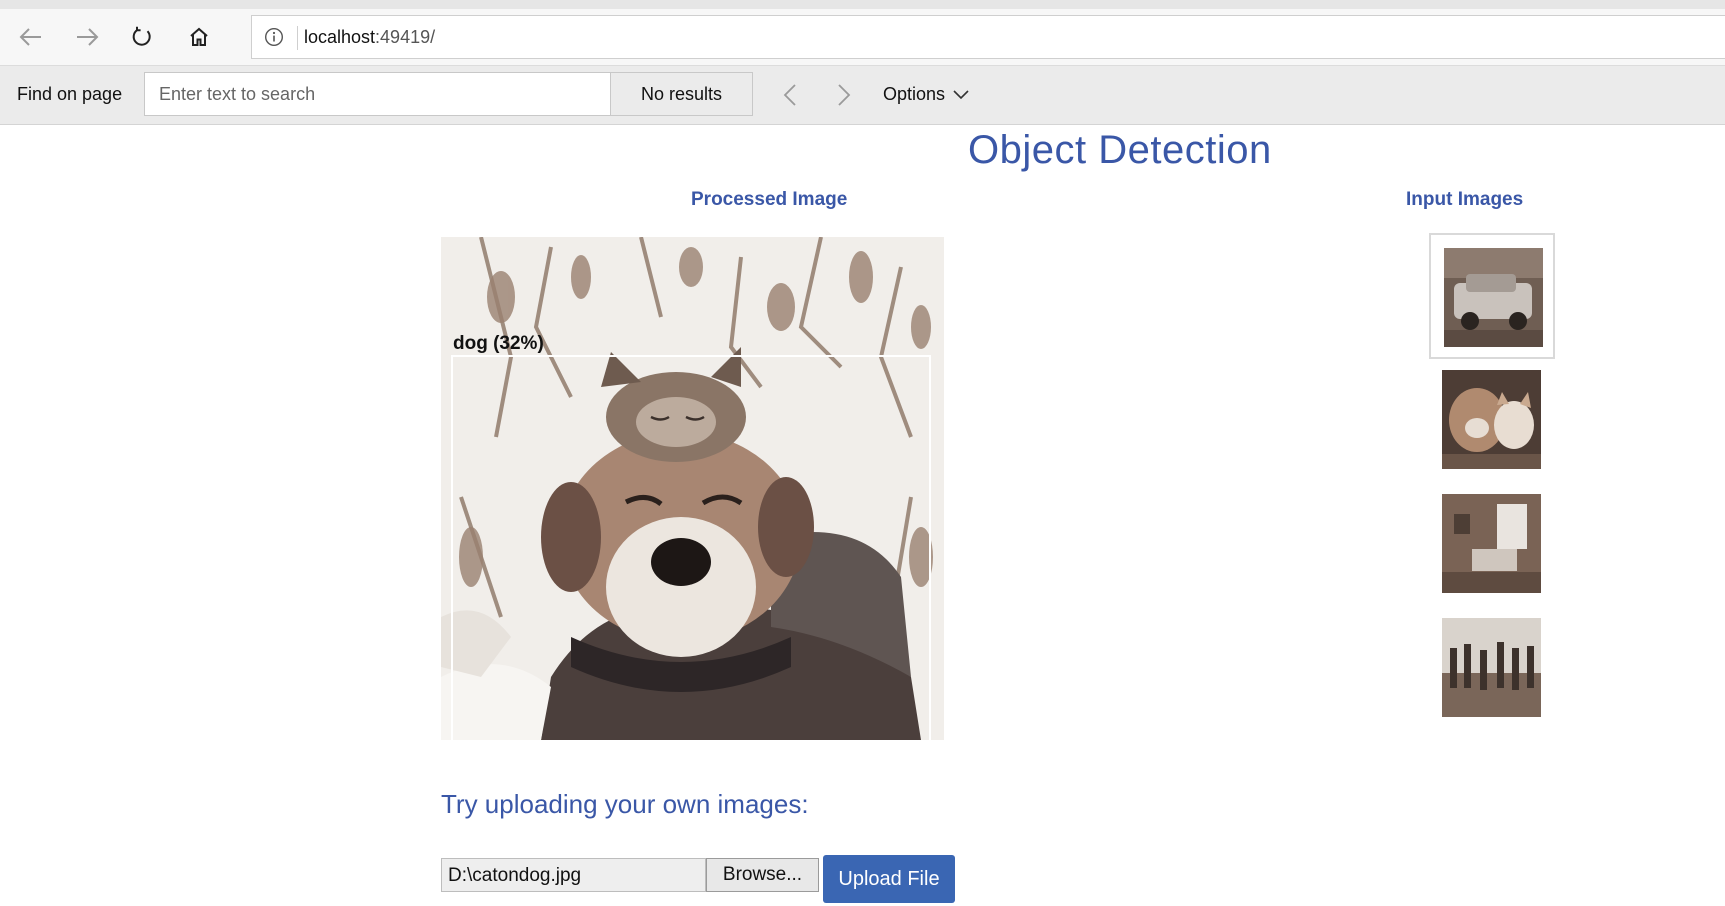 This screenshot has width=1725, height=906. I want to click on url-text: localhost:49419/, so click(369, 37).